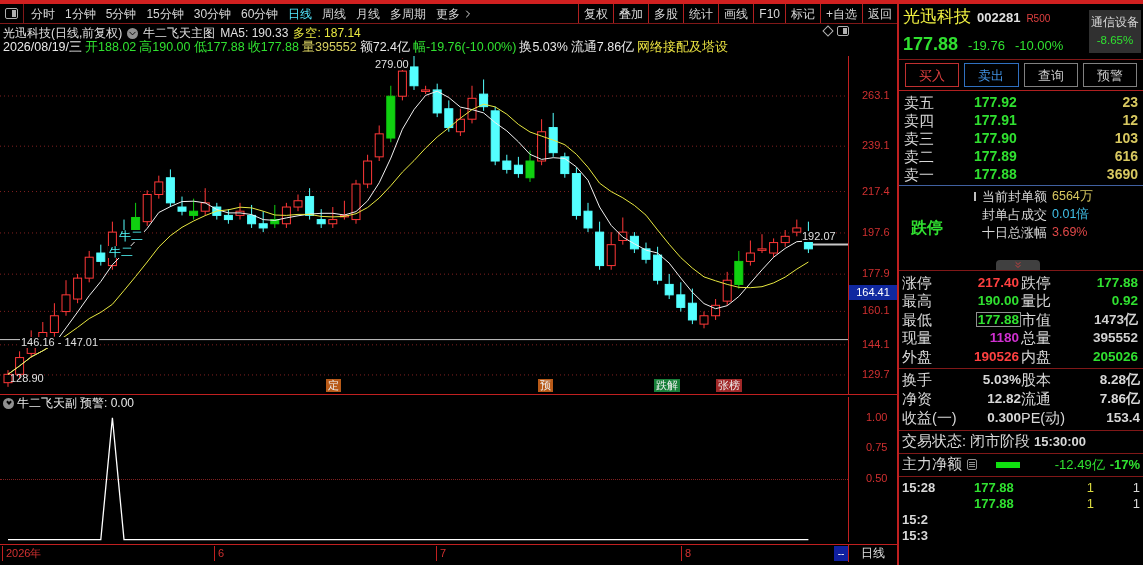 The width and height of the screenshot is (1143, 565). What do you see at coordinates (1124, 464) in the screenshot?
I see `main-flow-percent: -17%` at bounding box center [1124, 464].